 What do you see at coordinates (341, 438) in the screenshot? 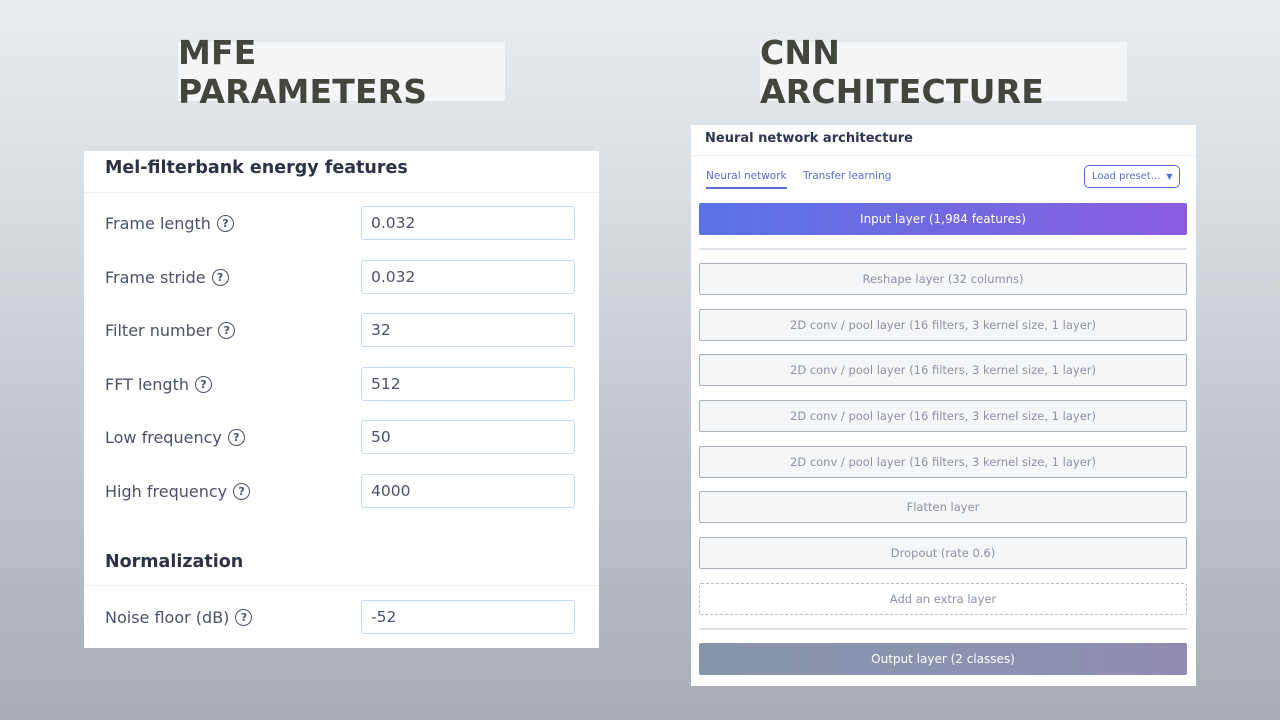
I see `low-frequency-row: Low frequency ?` at bounding box center [341, 438].